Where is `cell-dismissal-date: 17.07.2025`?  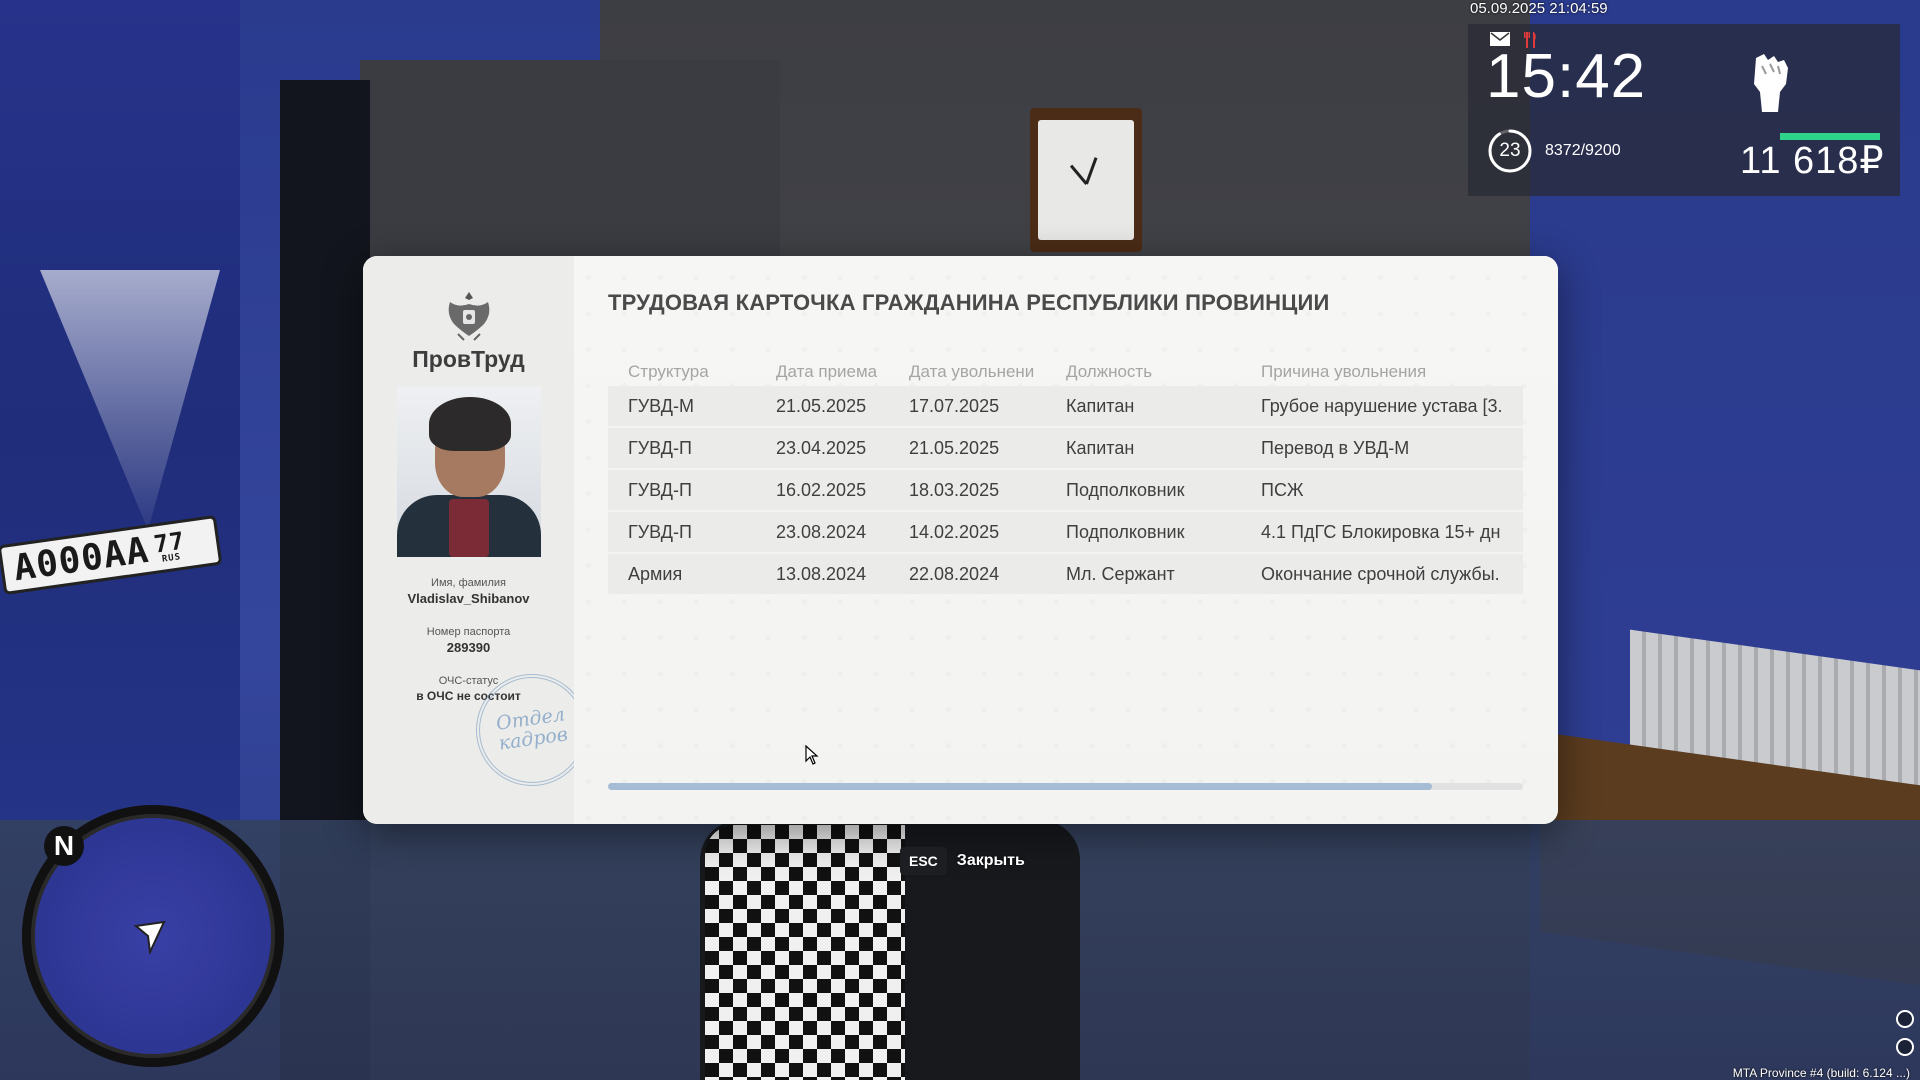
cell-dismissal-date: 17.07.2025 is located at coordinates (954, 405).